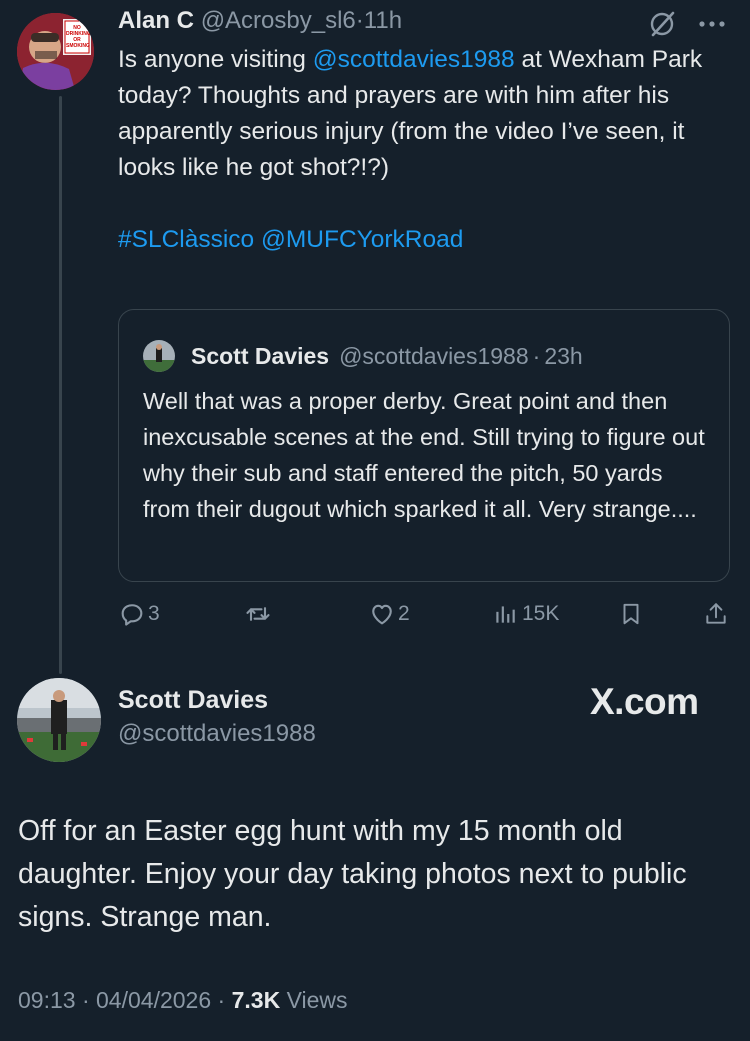 The height and width of the screenshot is (1041, 750). I want to click on bookmark-button, so click(631, 614).